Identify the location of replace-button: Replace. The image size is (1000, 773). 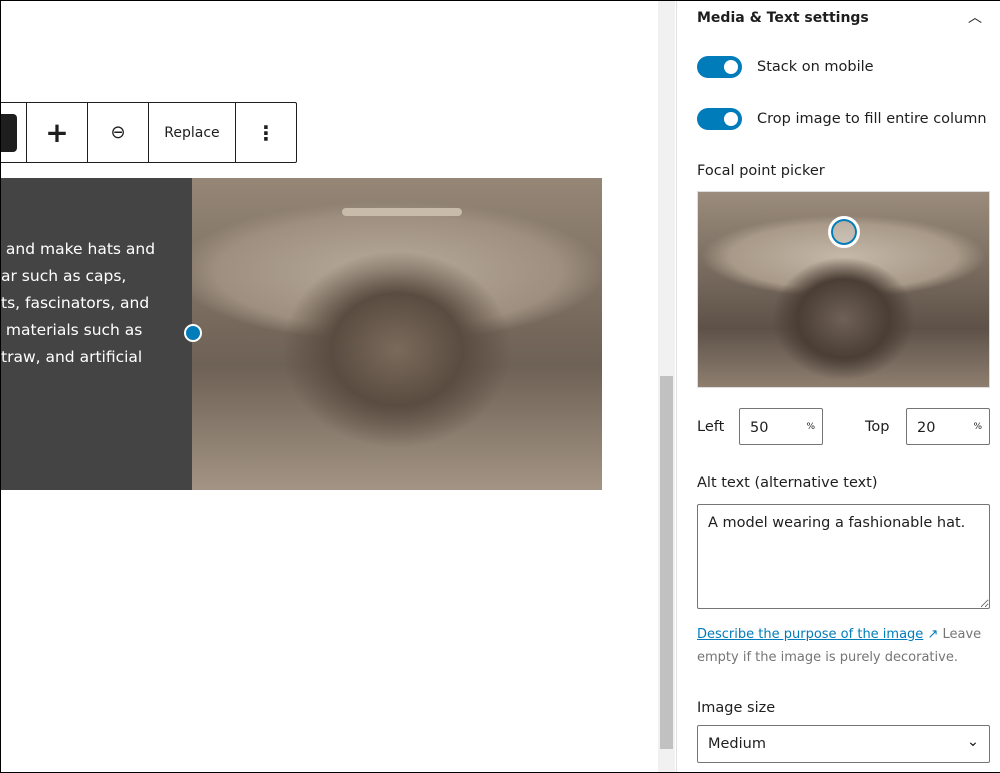
(192, 132).